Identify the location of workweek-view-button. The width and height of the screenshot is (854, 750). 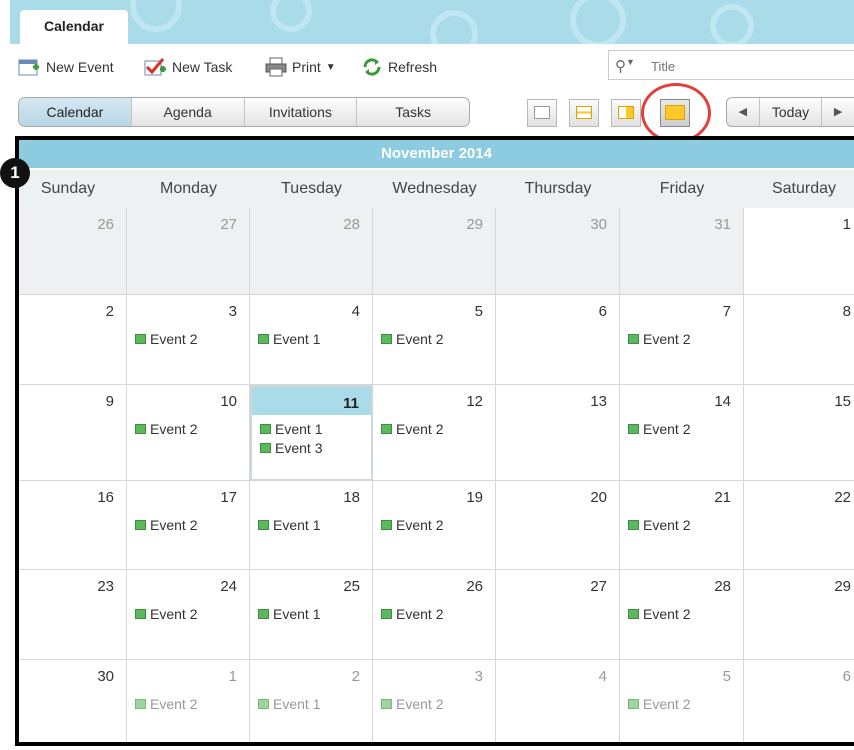
(626, 113).